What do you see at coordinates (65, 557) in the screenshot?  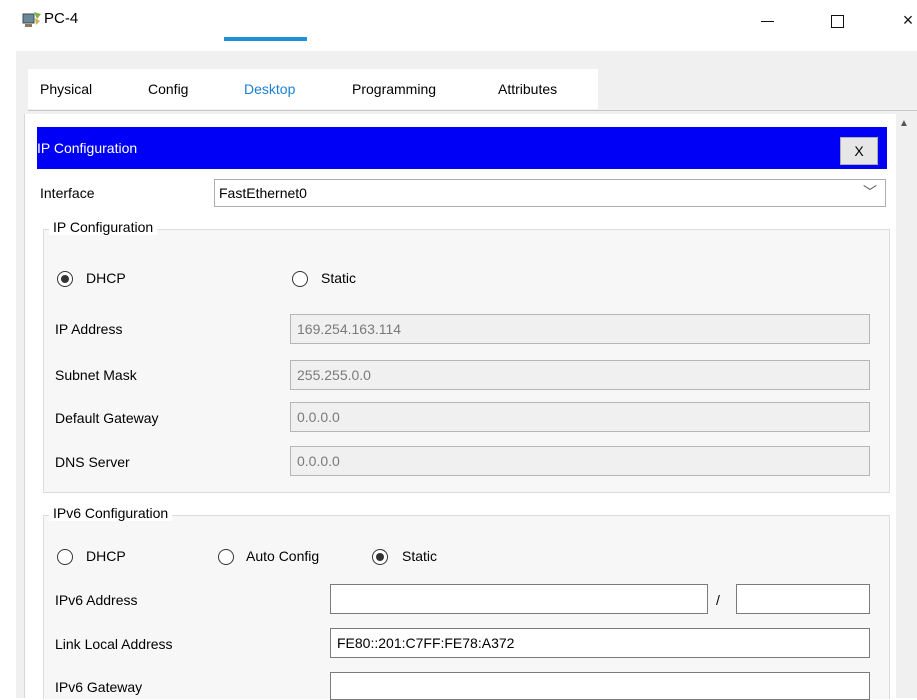 I see `ipv6-dhcp-radio` at bounding box center [65, 557].